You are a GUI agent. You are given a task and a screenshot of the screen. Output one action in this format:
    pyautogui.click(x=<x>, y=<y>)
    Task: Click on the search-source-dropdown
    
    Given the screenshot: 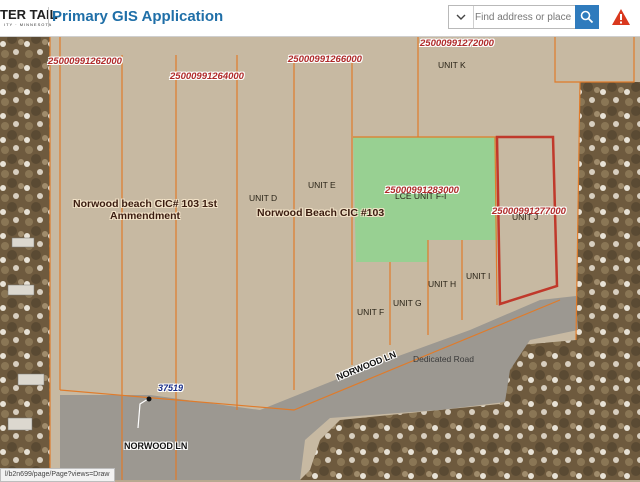 What is the action you would take?
    pyautogui.click(x=461, y=17)
    